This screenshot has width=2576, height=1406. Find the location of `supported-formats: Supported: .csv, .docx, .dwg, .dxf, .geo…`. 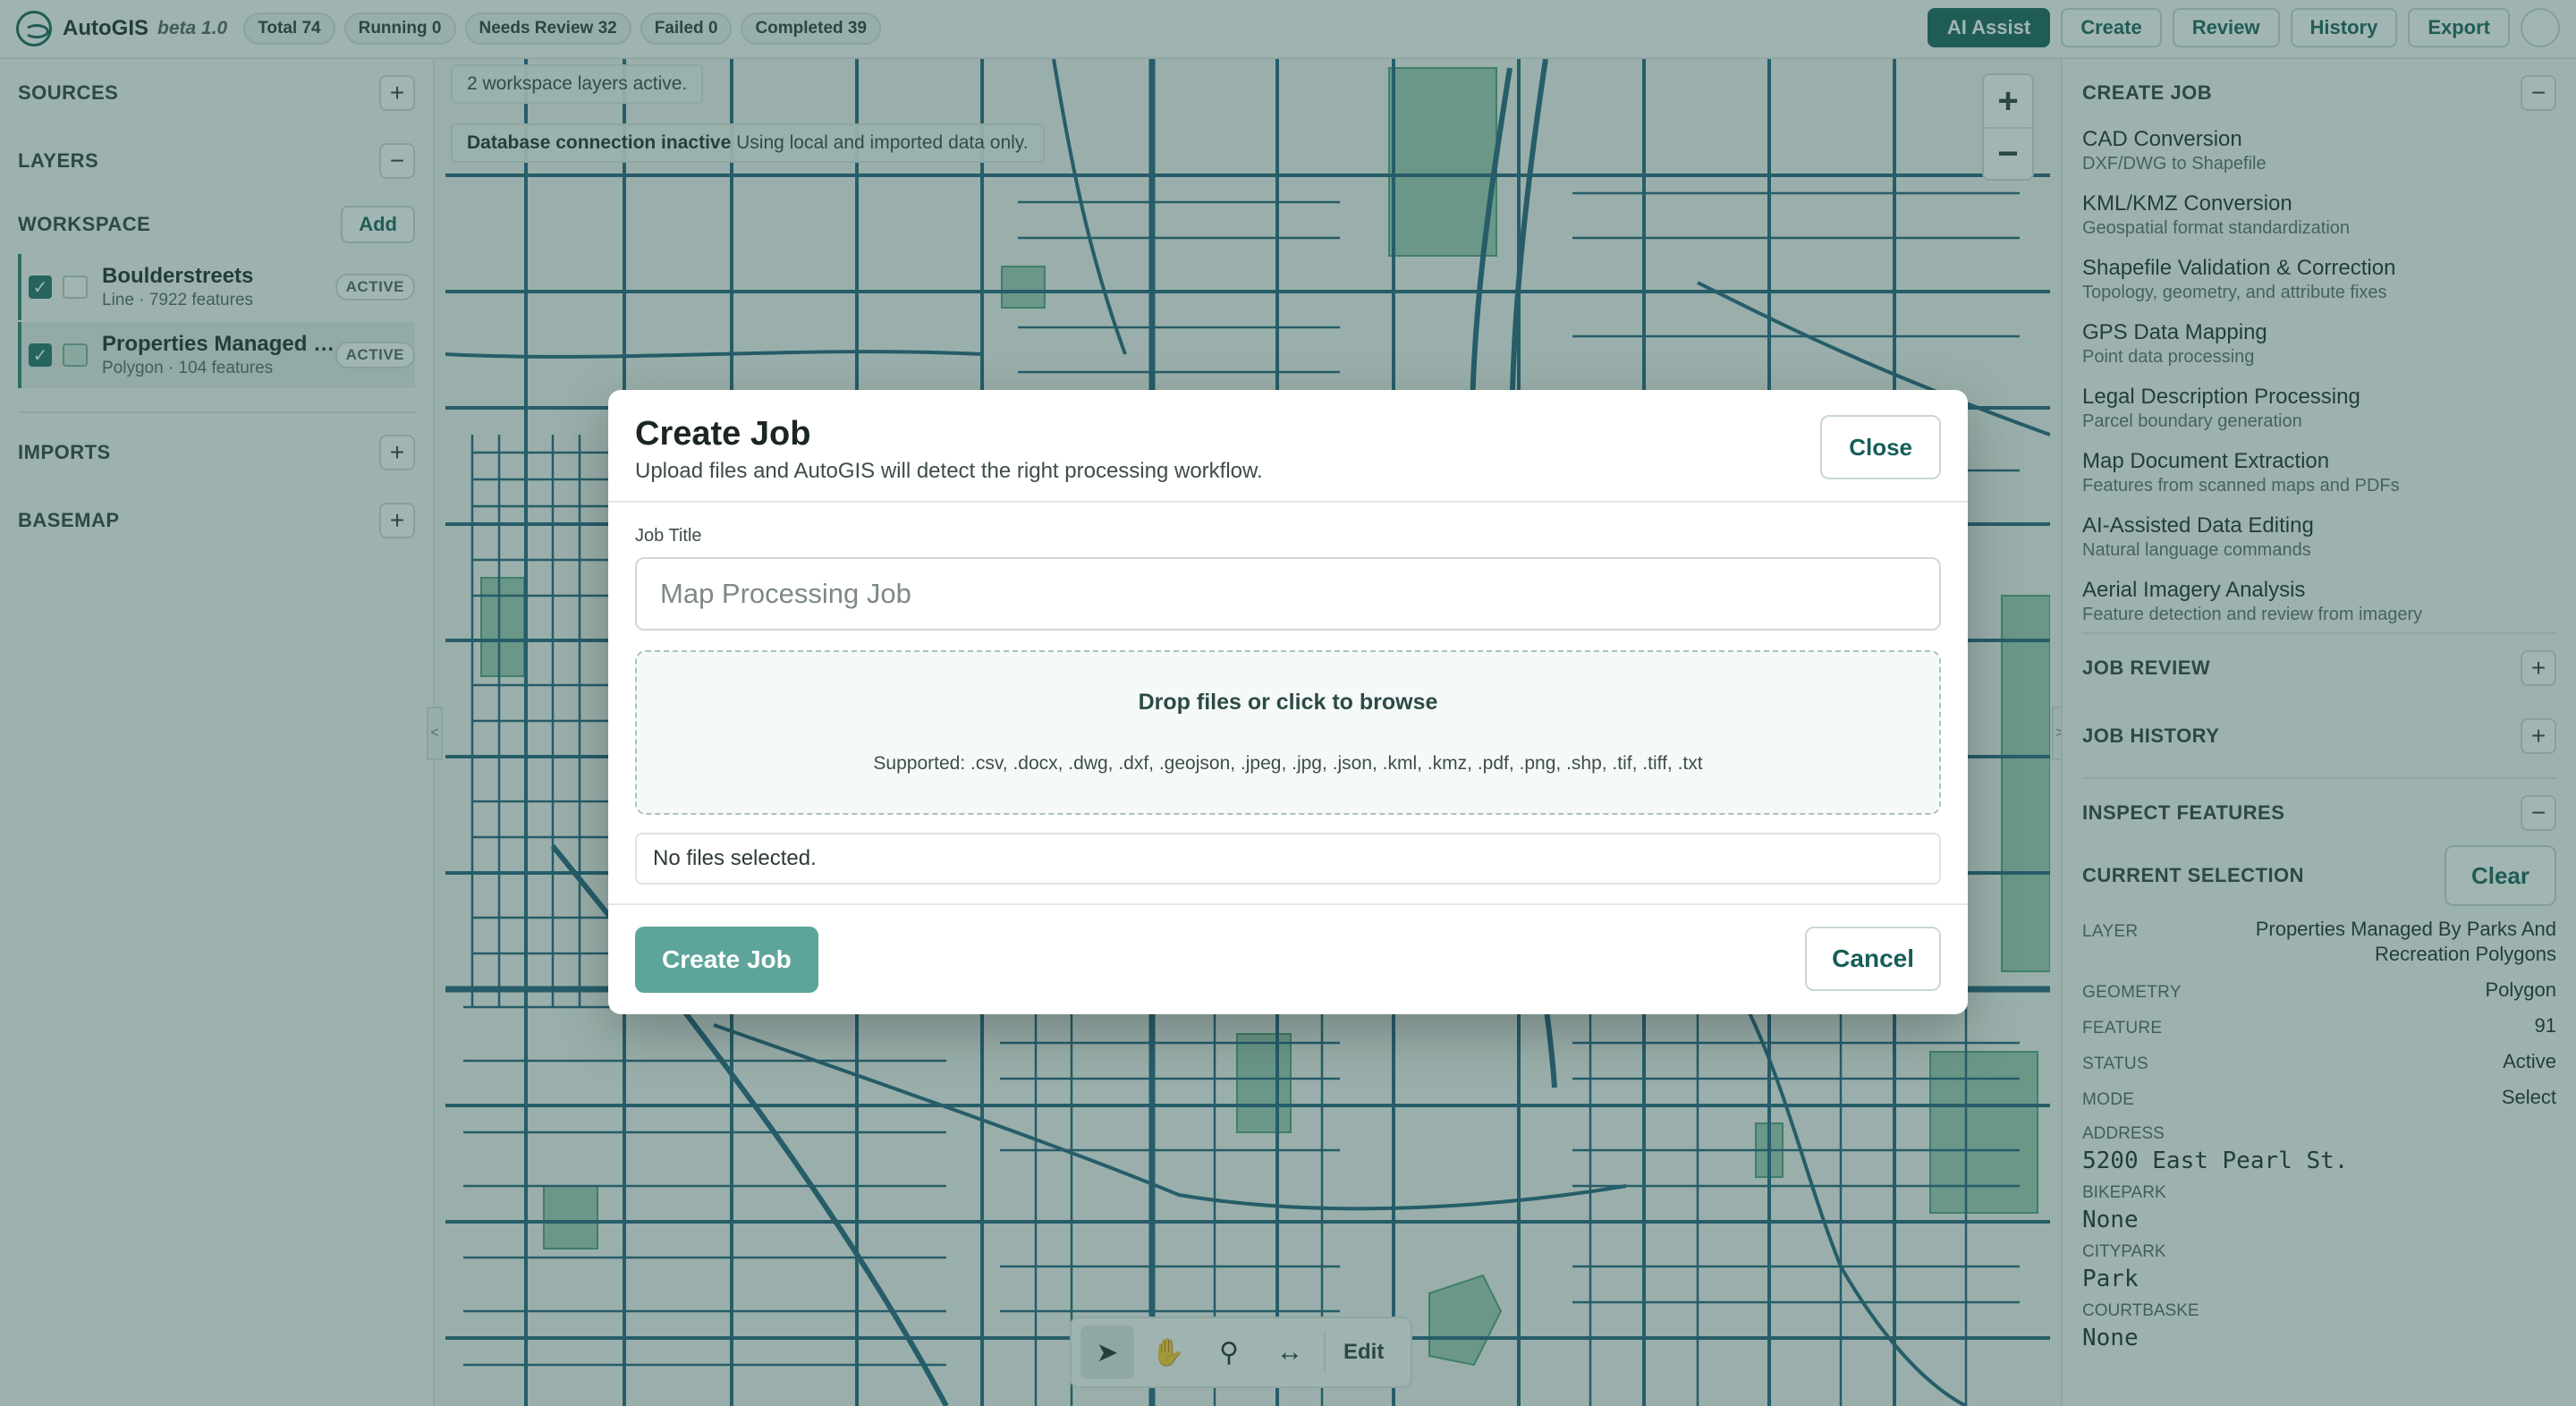

supported-formats: Supported: .csv, .docx, .dwg, .dxf, .geo… is located at coordinates (1288, 764).